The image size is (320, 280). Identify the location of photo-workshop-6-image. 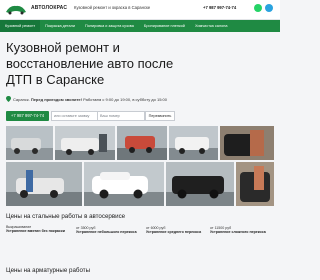
(44, 184).